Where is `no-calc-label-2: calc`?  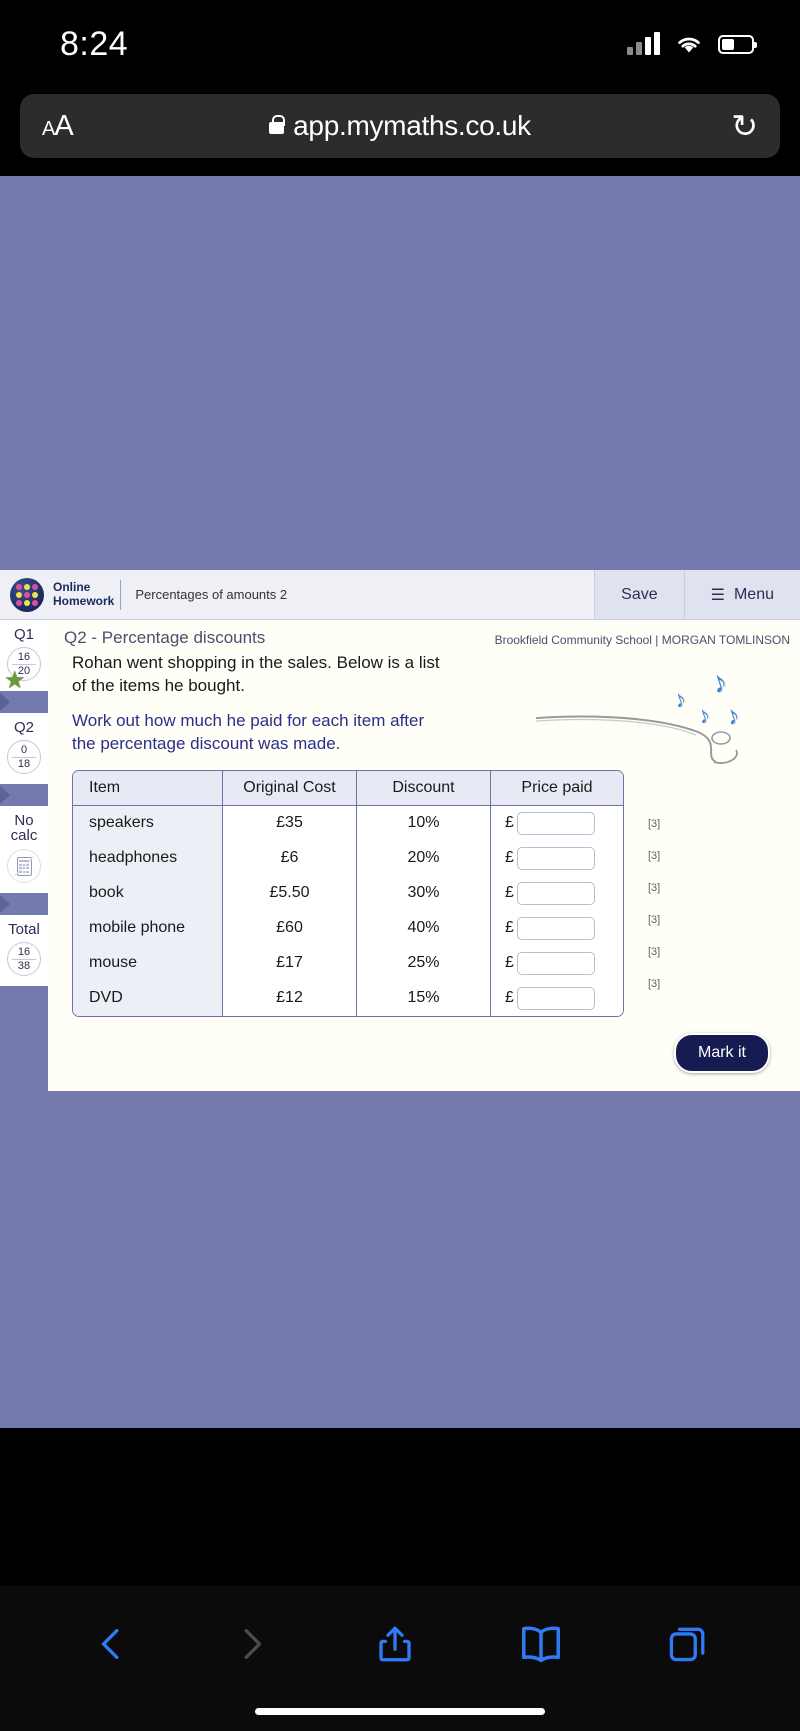
no-calc-label-2: calc is located at coordinates (24, 836).